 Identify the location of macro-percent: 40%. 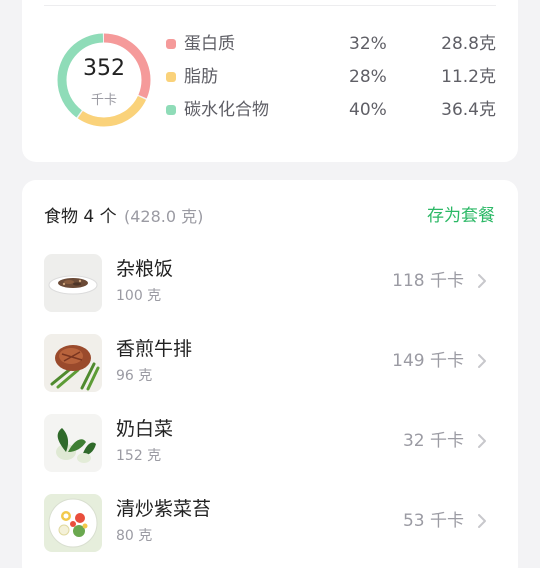
(368, 110).